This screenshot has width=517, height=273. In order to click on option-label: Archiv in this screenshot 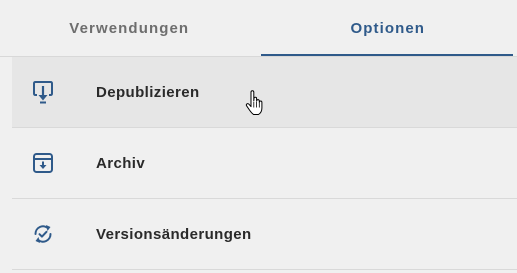, I will do `click(121, 163)`.